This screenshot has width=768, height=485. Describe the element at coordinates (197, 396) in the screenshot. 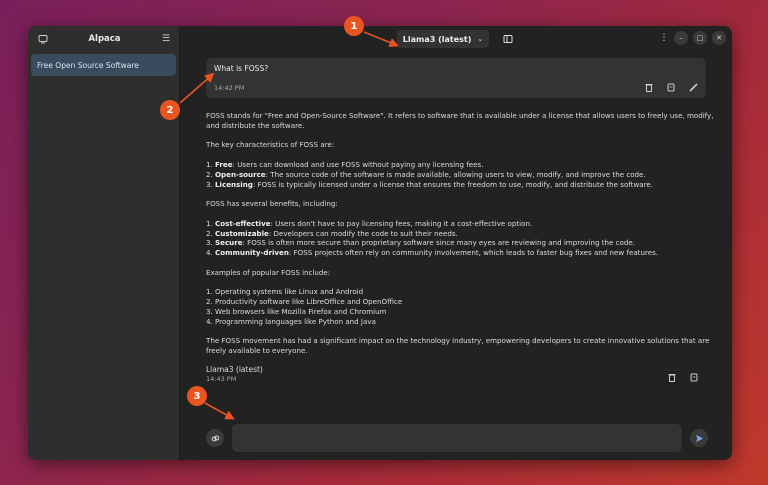

I see `callout-badge-3: 3` at that location.